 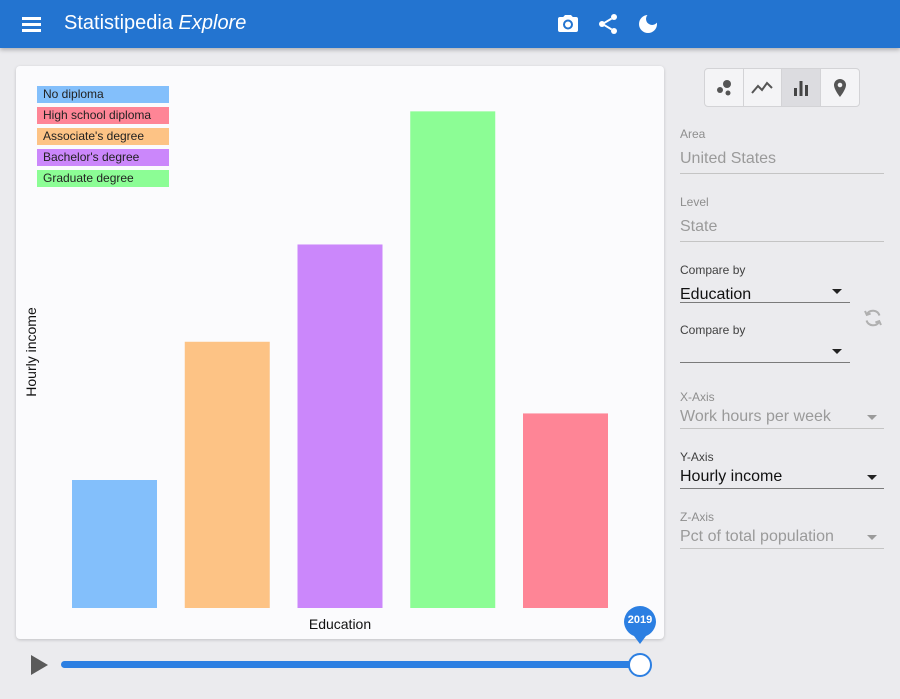 What do you see at coordinates (755, 416) in the screenshot?
I see `x-axis-value: Work hours per week` at bounding box center [755, 416].